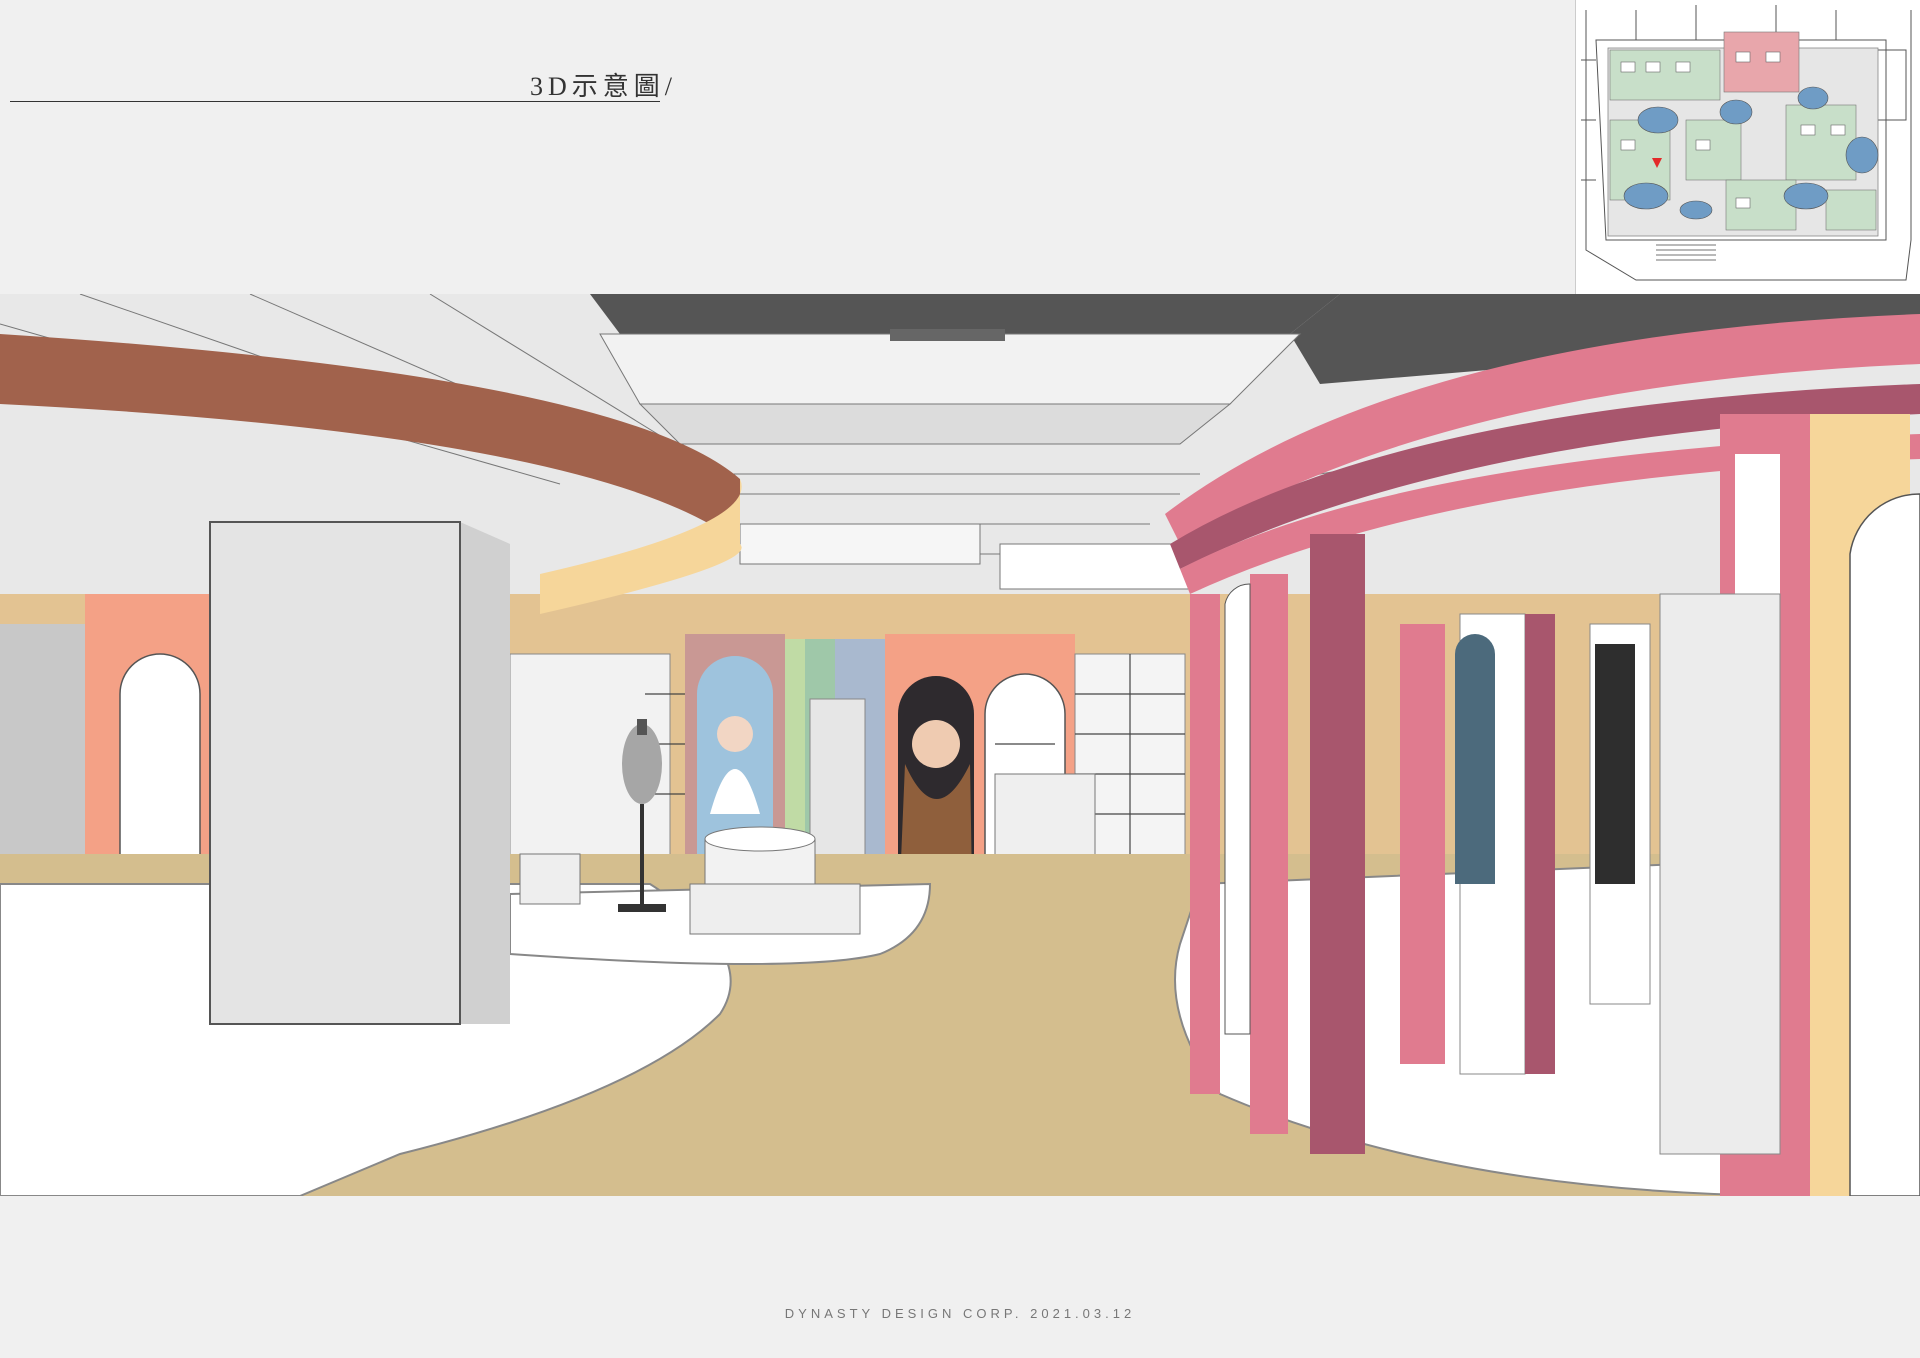 The image size is (1920, 1358). What do you see at coordinates (965, 314) in the screenshot?
I see `ceiling-recess` at bounding box center [965, 314].